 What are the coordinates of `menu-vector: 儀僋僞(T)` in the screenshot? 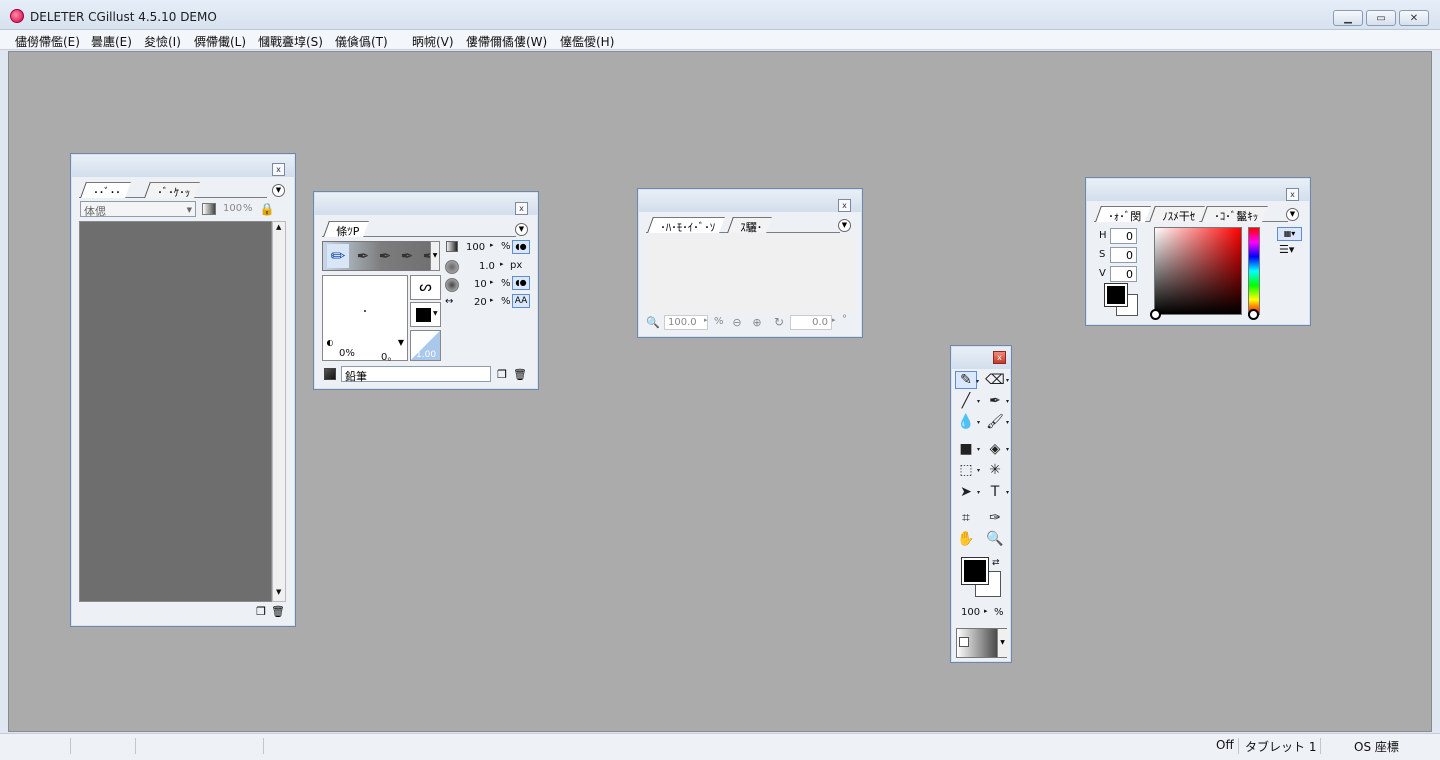 It's located at (361, 41).